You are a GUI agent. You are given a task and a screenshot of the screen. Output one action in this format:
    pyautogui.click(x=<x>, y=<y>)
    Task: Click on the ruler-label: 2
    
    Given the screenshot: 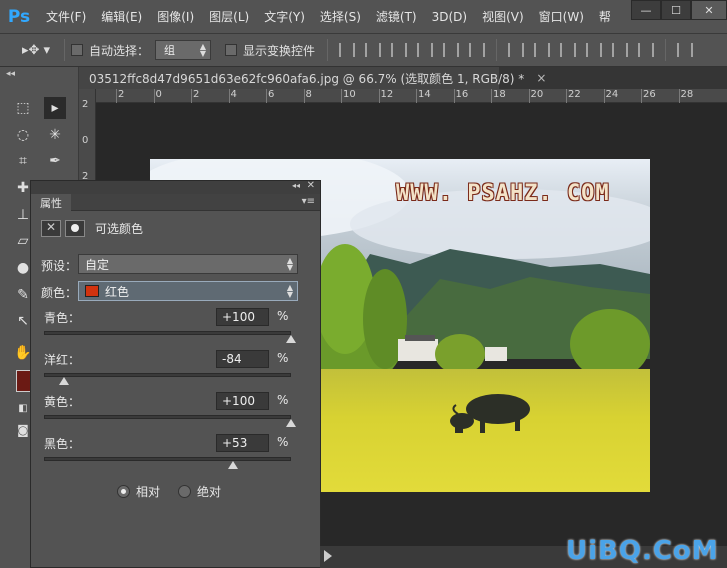 What is the action you would take?
    pyautogui.click(x=196, y=94)
    